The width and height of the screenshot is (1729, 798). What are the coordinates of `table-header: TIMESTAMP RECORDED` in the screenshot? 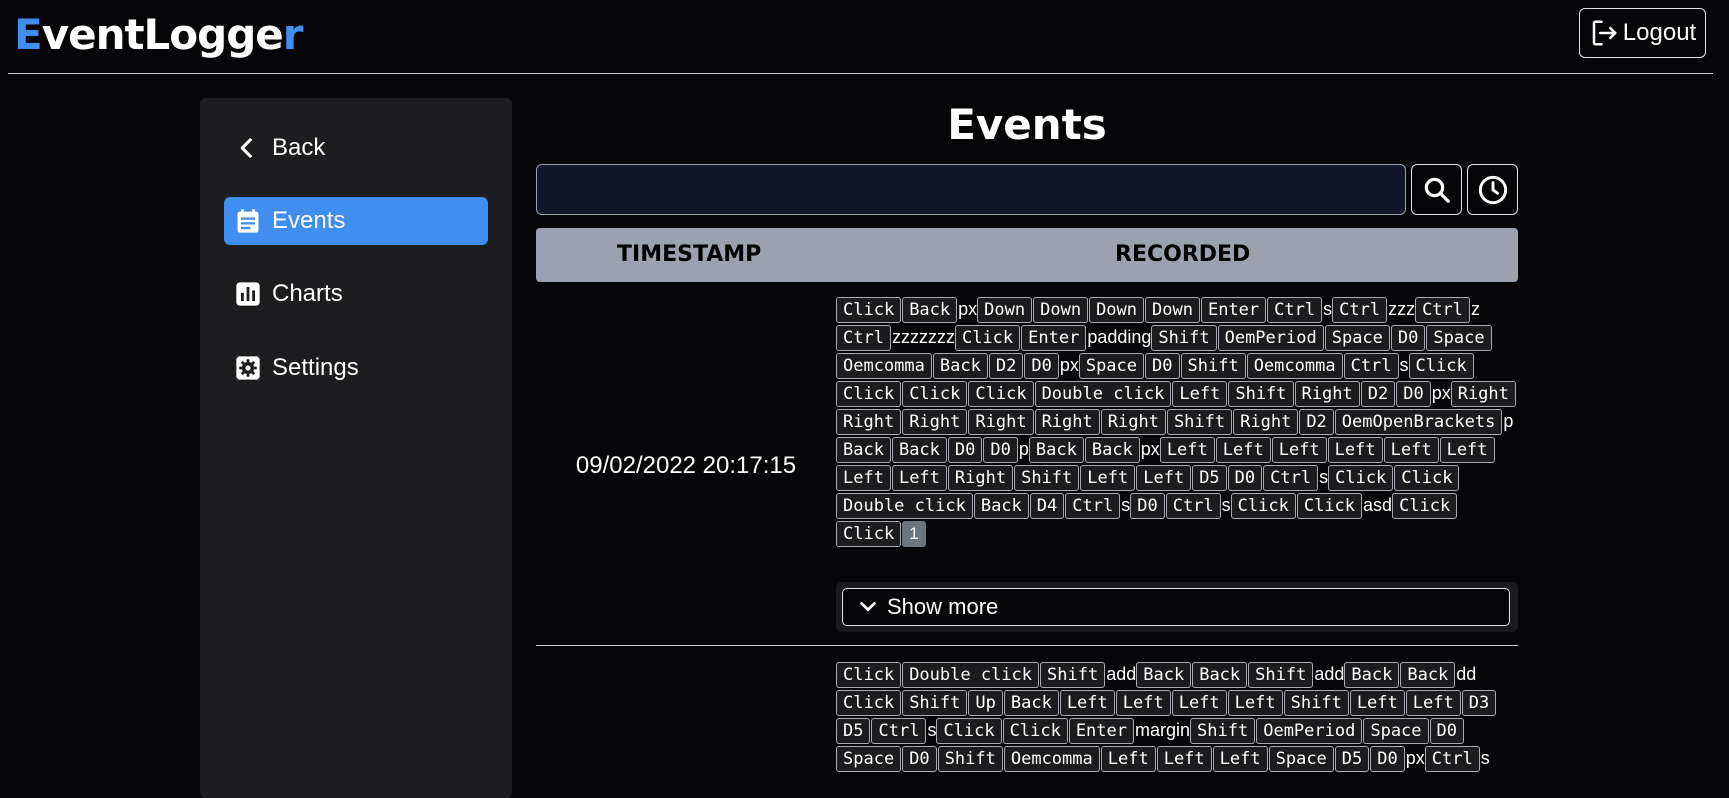 It's located at (1027, 255).